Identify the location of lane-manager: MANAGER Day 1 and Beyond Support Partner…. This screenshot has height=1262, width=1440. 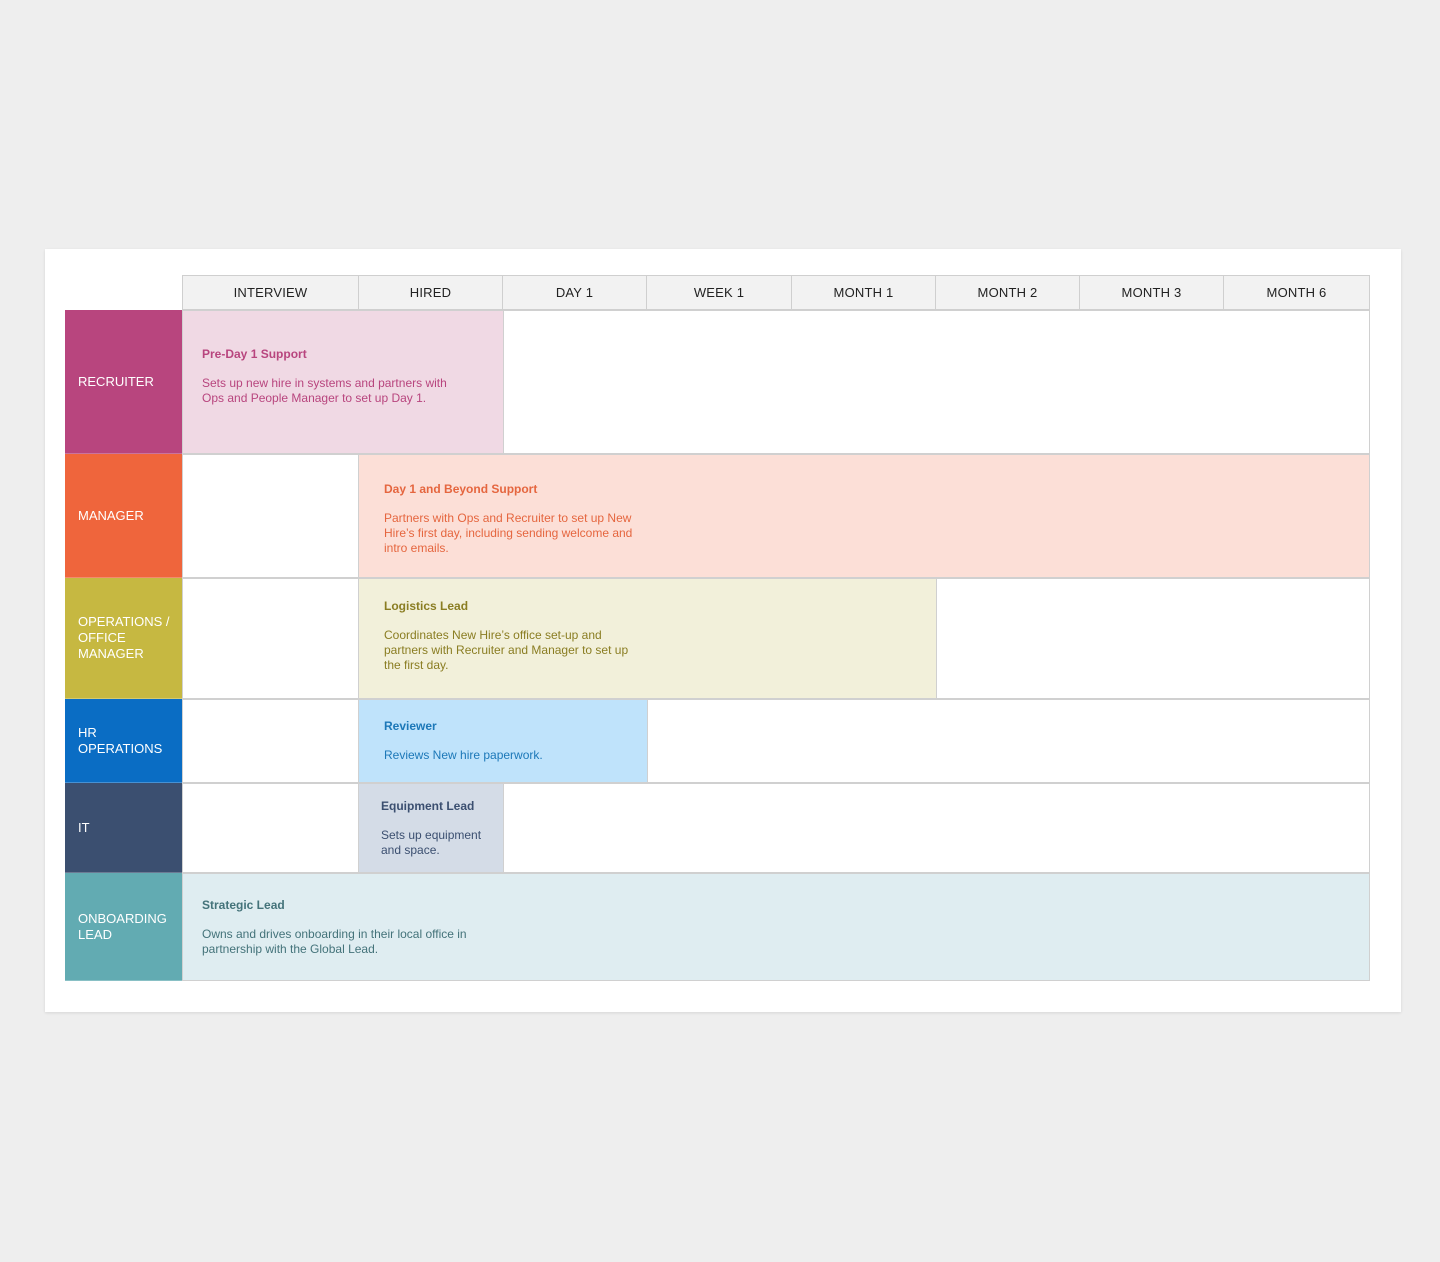
(717, 516).